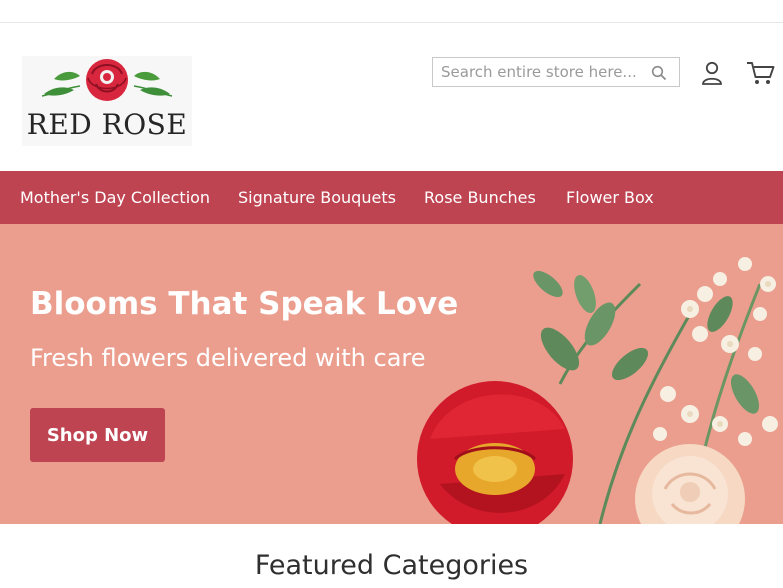  What do you see at coordinates (610, 197) in the screenshot?
I see `nav-item-flower-box: Flower Box` at bounding box center [610, 197].